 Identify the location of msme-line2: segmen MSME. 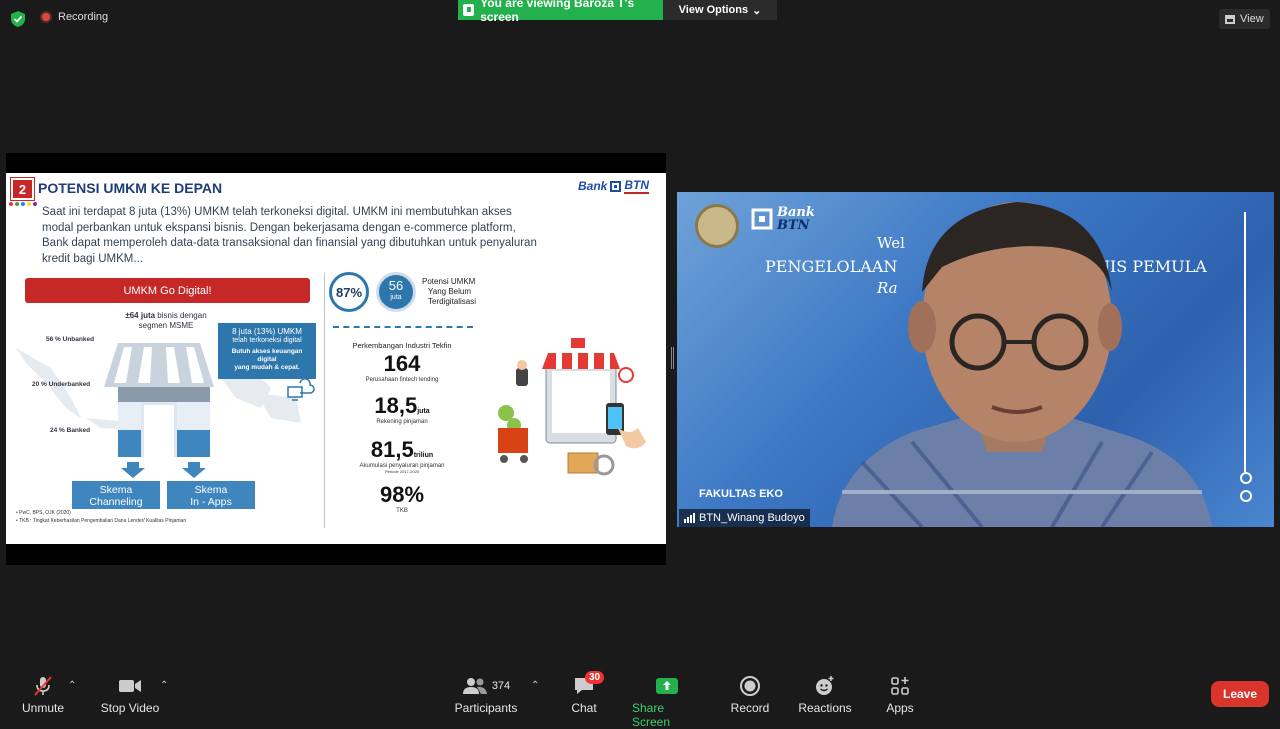
(166, 325).